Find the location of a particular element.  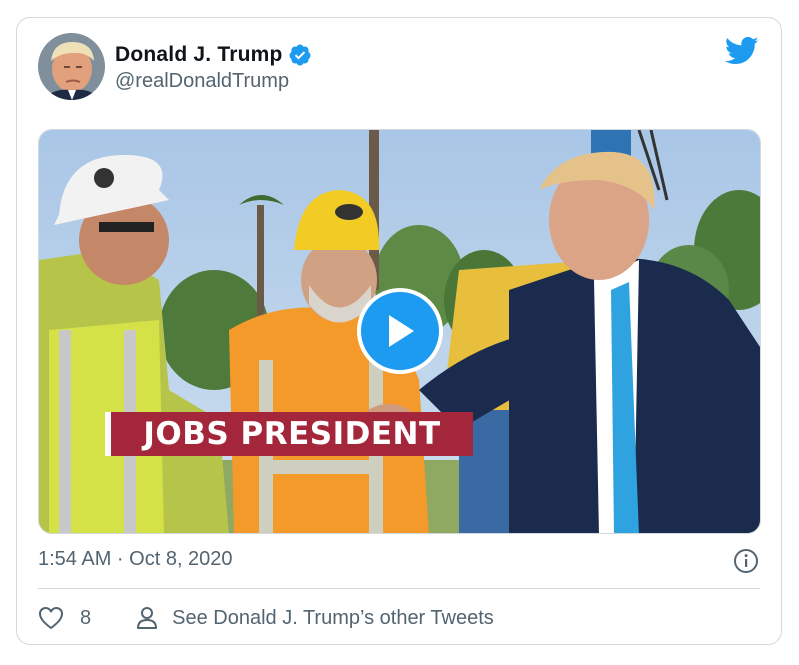

play-button is located at coordinates (400, 331).